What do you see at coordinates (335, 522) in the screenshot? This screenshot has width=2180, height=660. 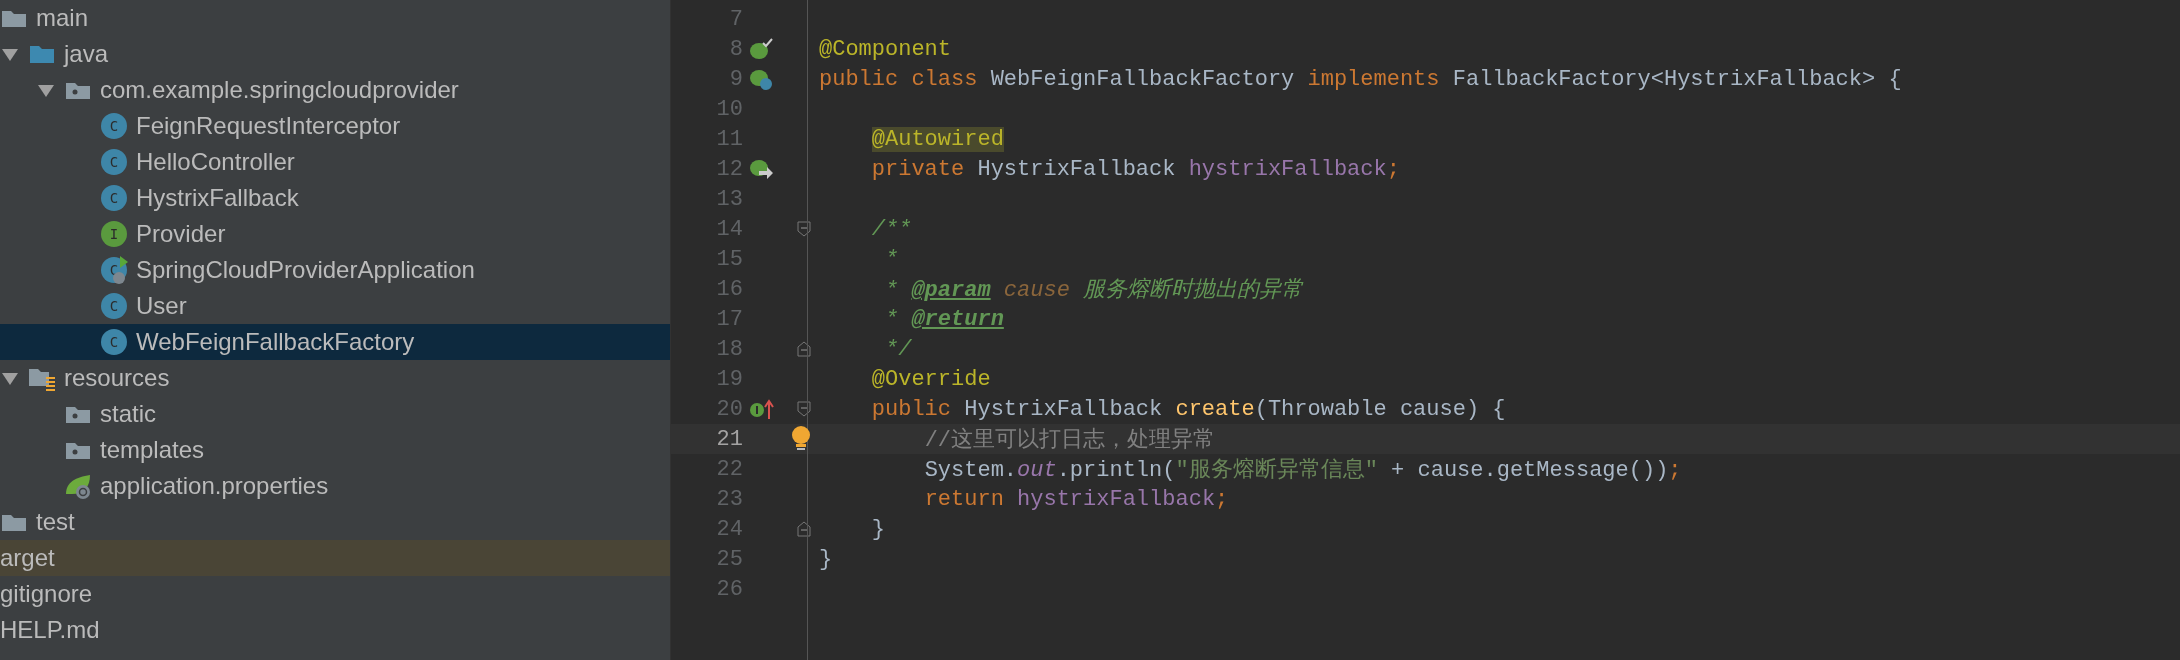 I see `tree-item: test` at bounding box center [335, 522].